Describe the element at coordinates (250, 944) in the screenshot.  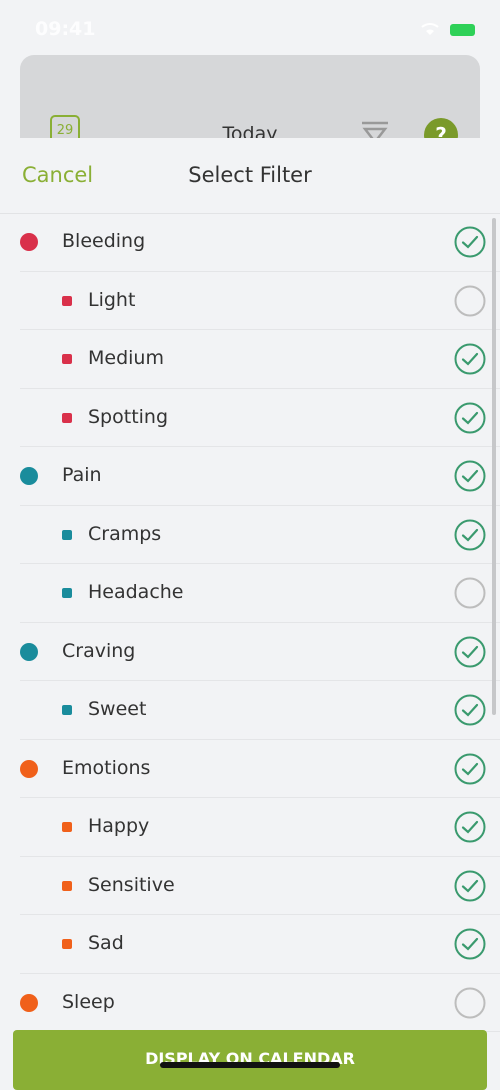
I see `filter-row-sad: Sad` at that location.